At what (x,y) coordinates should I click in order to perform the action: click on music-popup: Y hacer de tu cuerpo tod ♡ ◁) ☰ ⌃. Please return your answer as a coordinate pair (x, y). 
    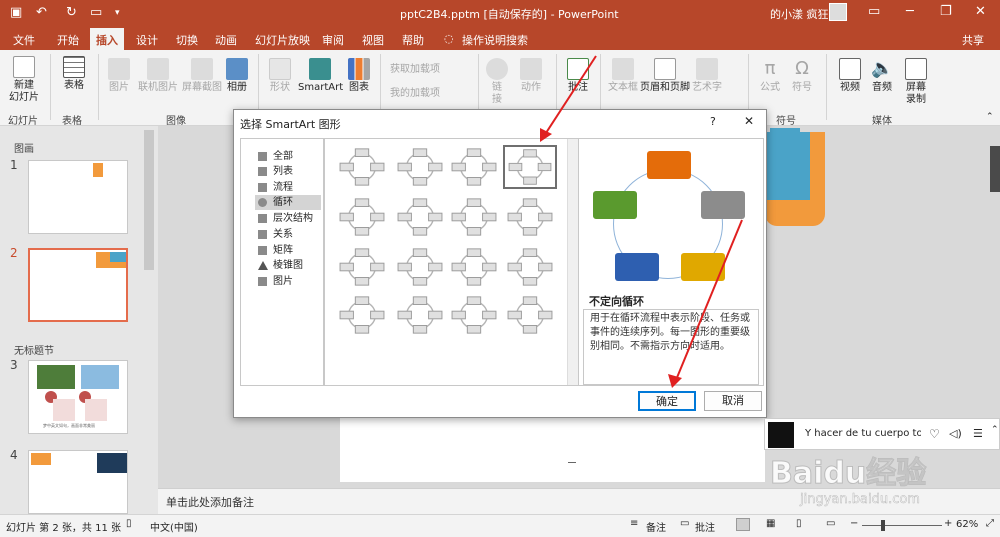
    Looking at the image, I should click on (882, 434).